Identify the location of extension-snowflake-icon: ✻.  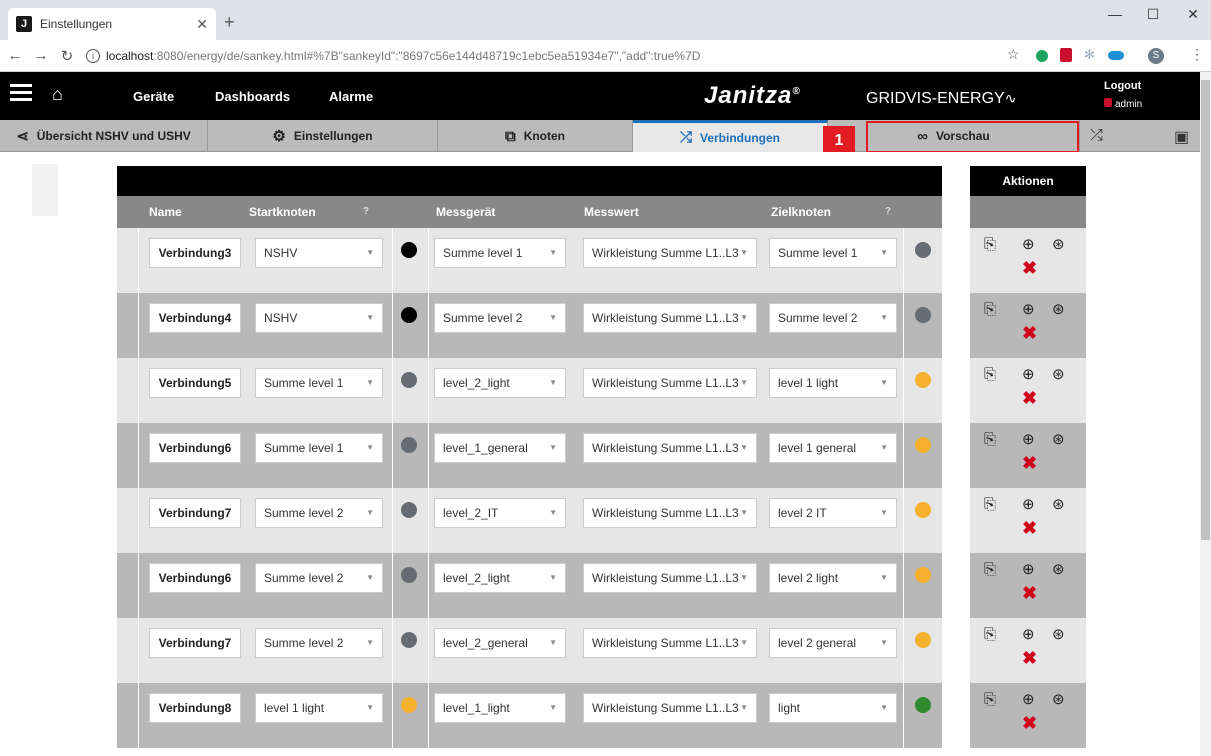
(1089, 55).